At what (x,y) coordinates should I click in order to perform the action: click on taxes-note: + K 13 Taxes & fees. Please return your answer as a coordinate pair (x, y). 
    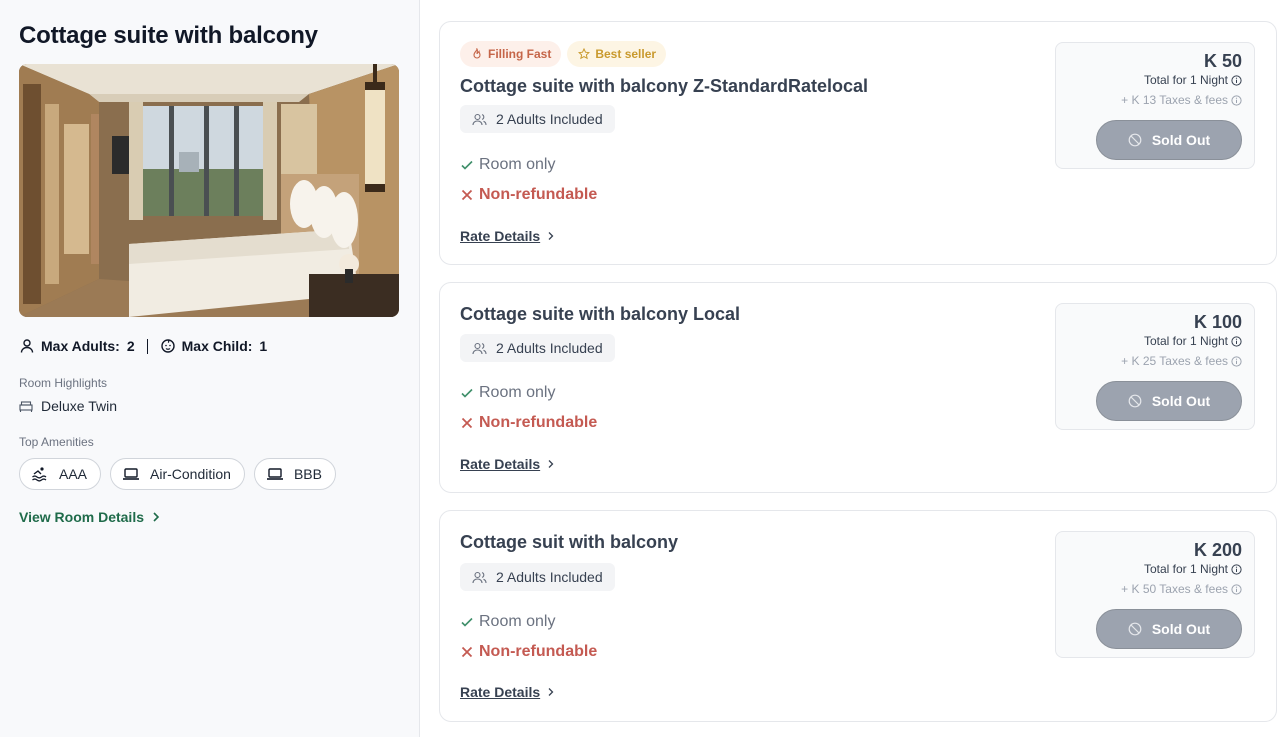
    Looking at the image, I should click on (1181, 100).